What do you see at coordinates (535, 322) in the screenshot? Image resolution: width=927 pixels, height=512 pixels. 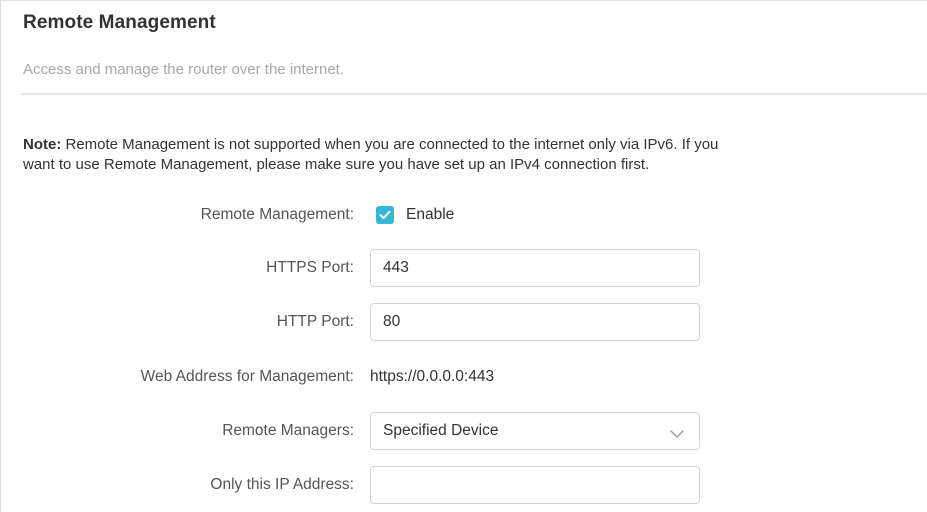 I see `http-port-input` at bounding box center [535, 322].